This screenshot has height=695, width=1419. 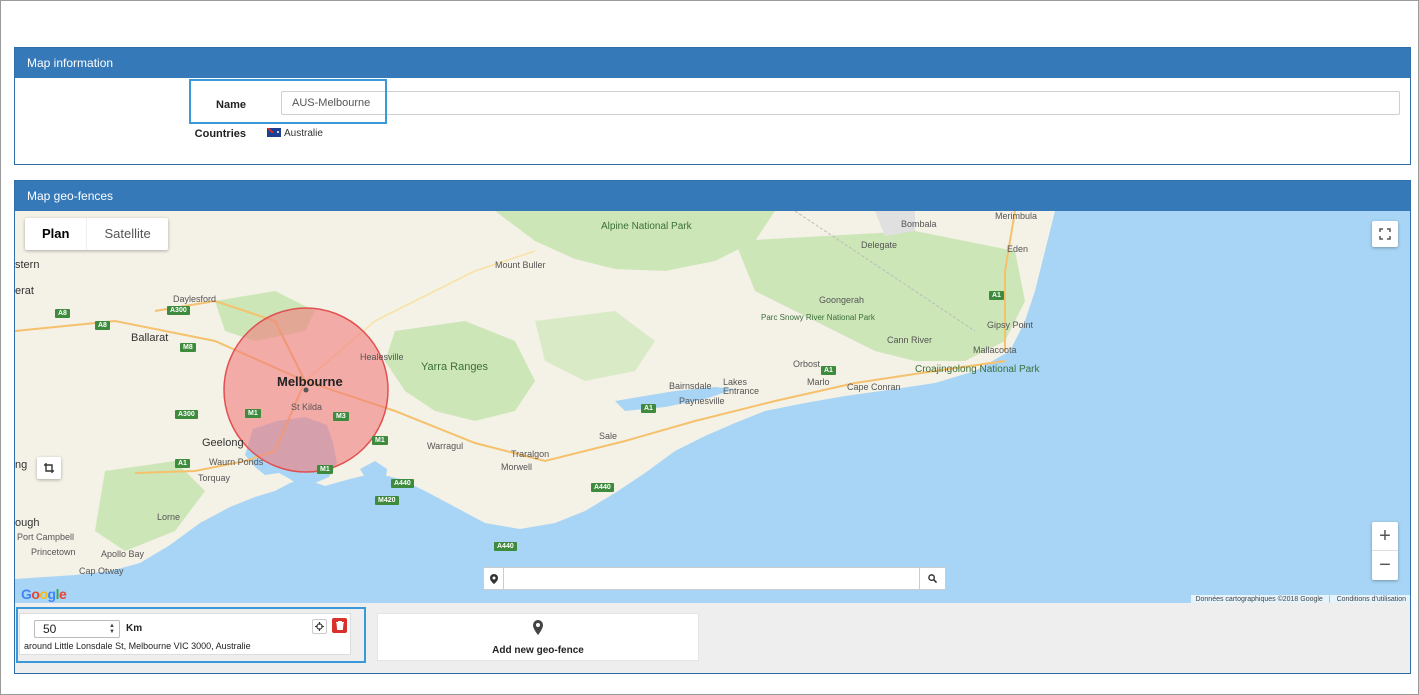 What do you see at coordinates (874, 387) in the screenshot?
I see `map-label-cape-conran: Cape Conran` at bounding box center [874, 387].